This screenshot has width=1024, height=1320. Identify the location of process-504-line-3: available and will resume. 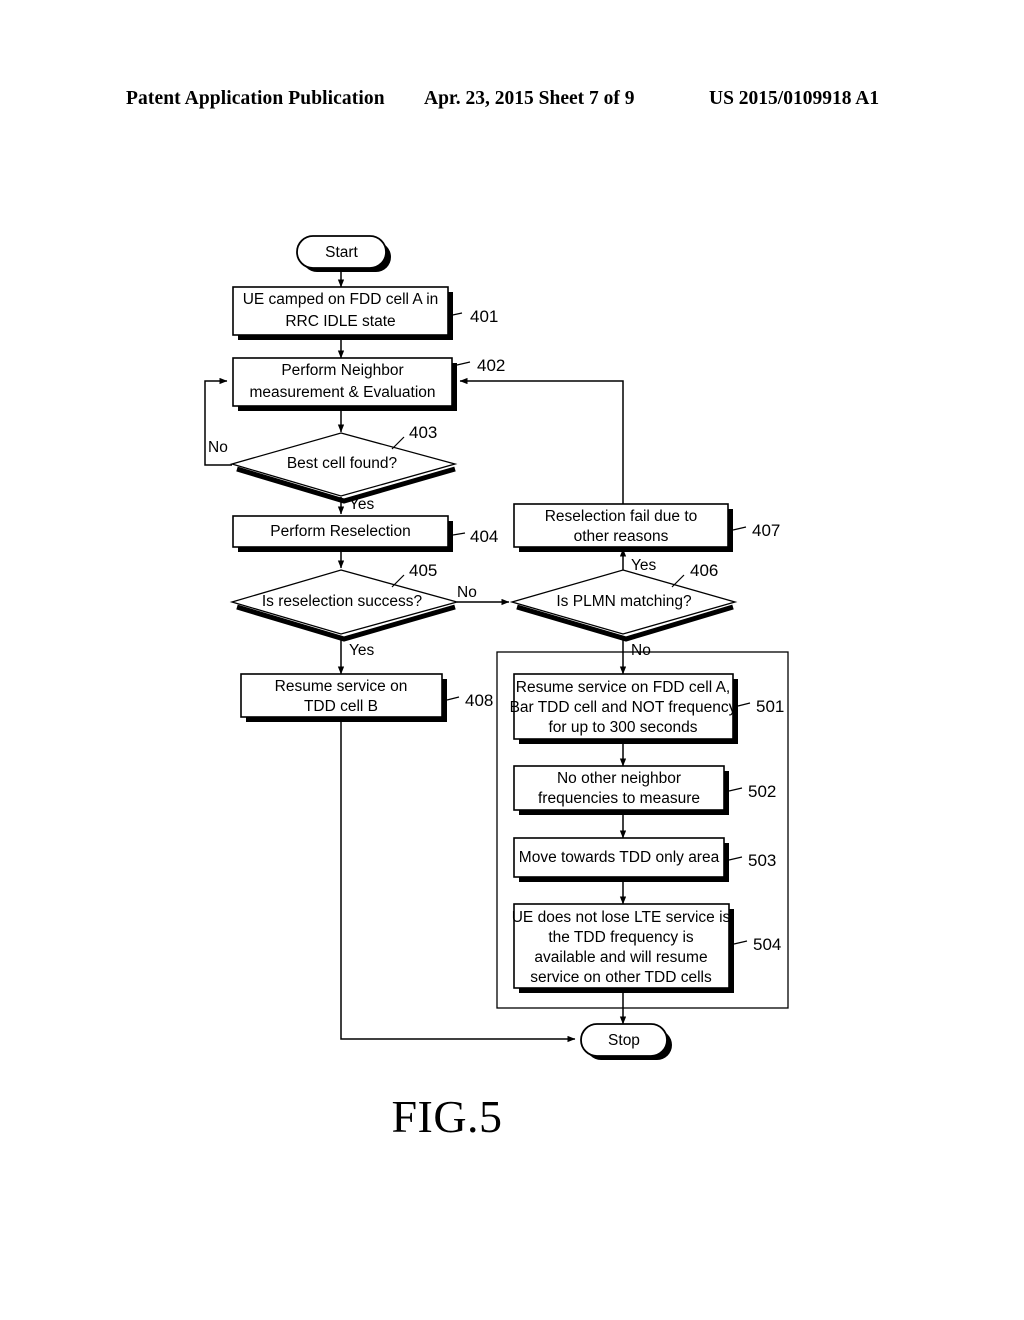
(620, 957).